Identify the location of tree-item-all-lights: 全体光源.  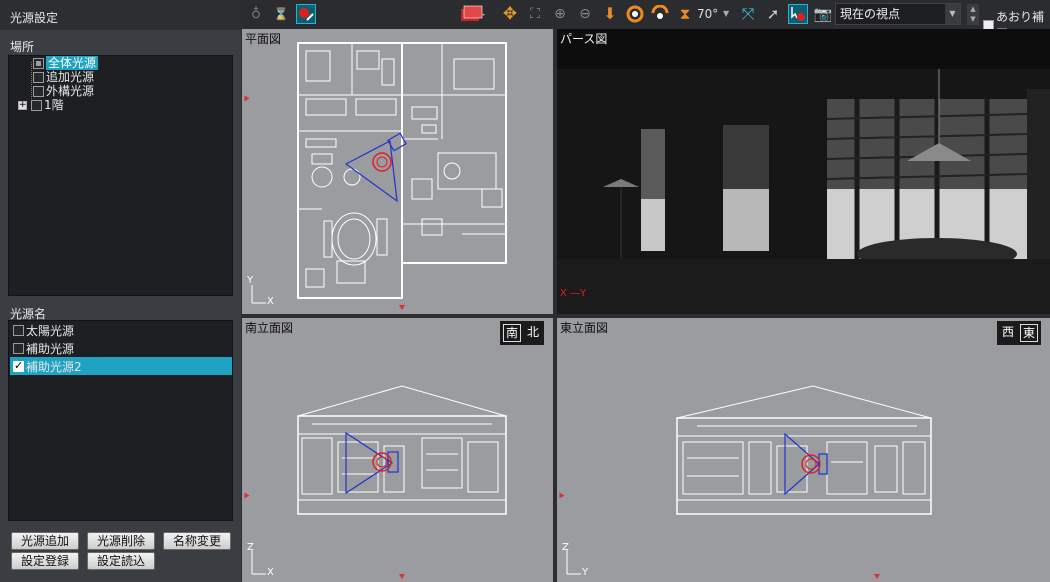
(66, 63).